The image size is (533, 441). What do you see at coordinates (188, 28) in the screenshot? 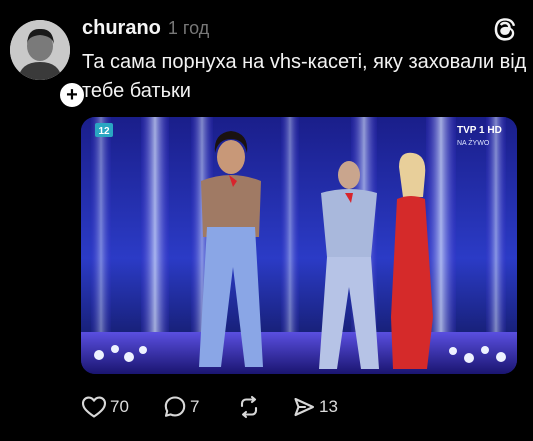
I see `timestamp: 1 год` at bounding box center [188, 28].